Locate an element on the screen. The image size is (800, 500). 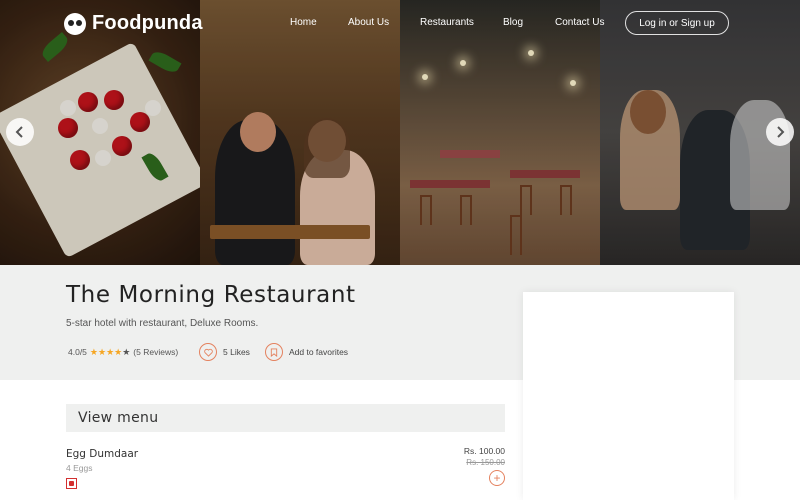
menu-item-name: Egg Dumdaar is located at coordinates (102, 454).